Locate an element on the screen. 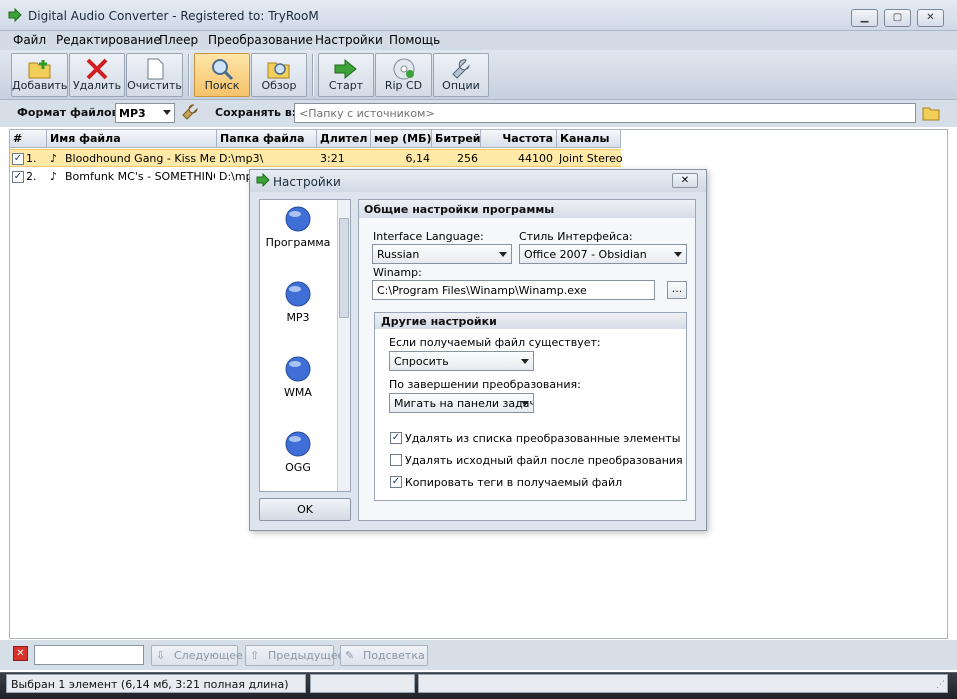  remove-button: Удалить is located at coordinates (97, 75).